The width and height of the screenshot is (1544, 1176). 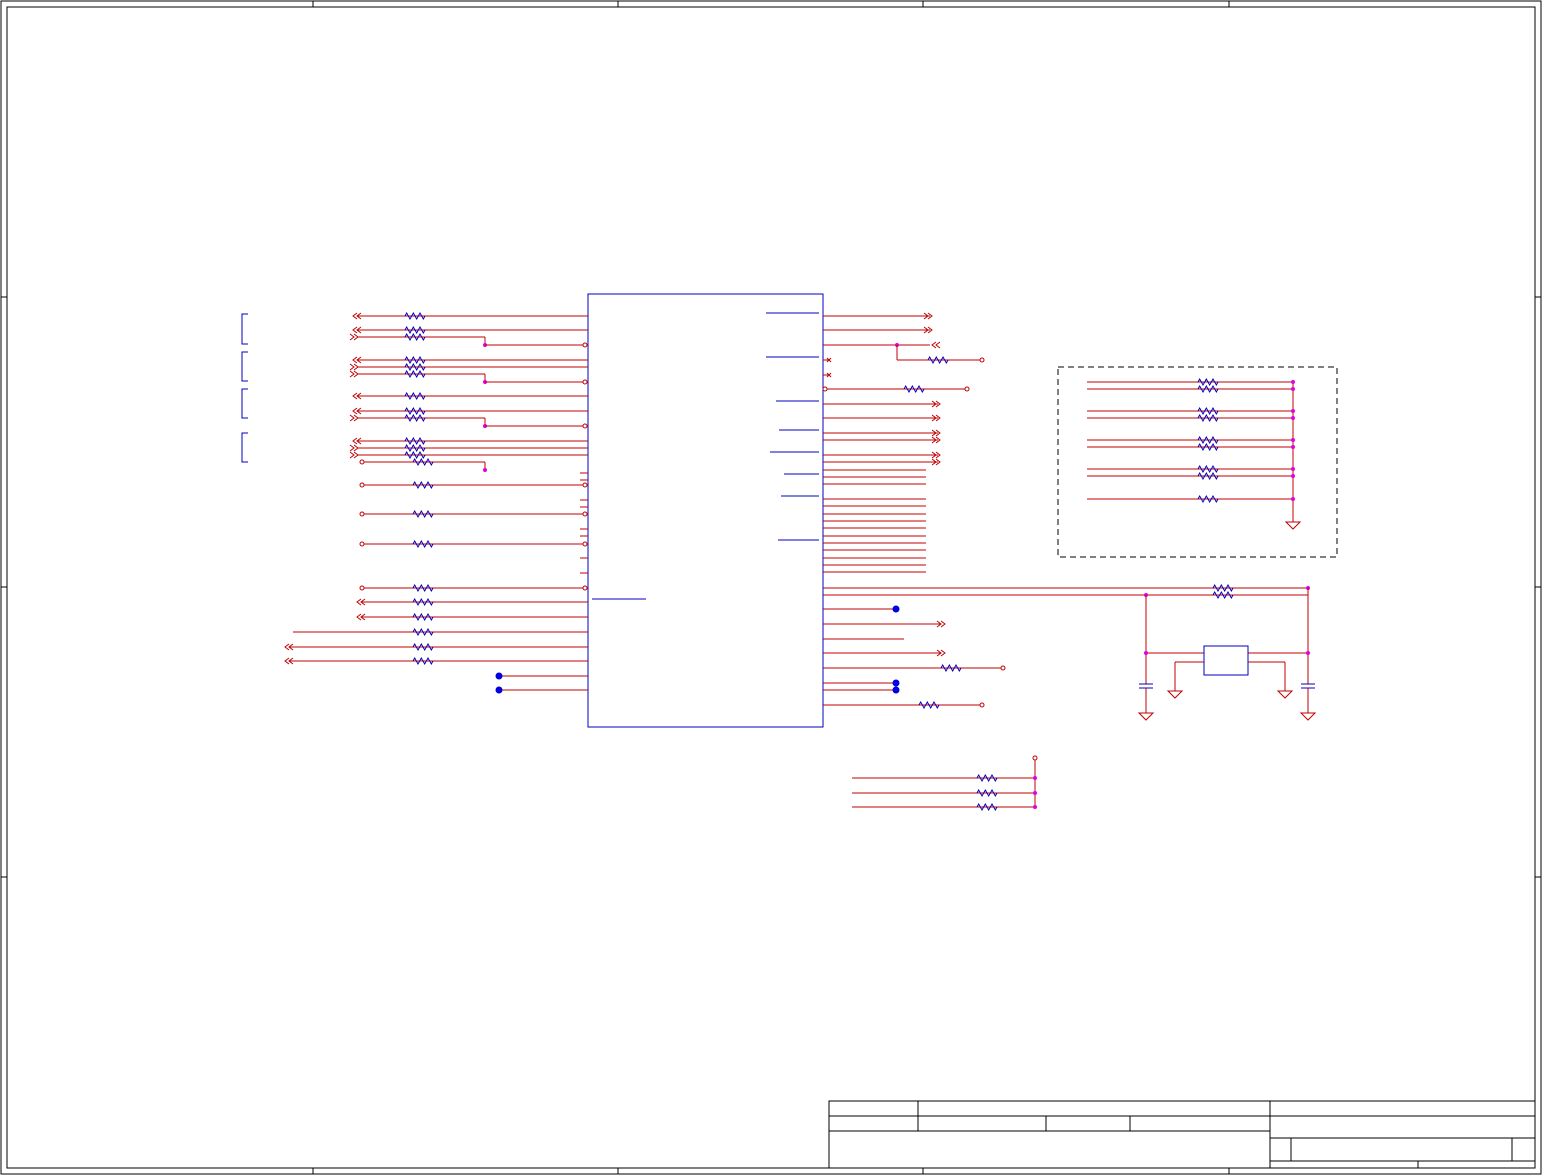 I want to click on lower-group-row, so click(x=944, y=807).